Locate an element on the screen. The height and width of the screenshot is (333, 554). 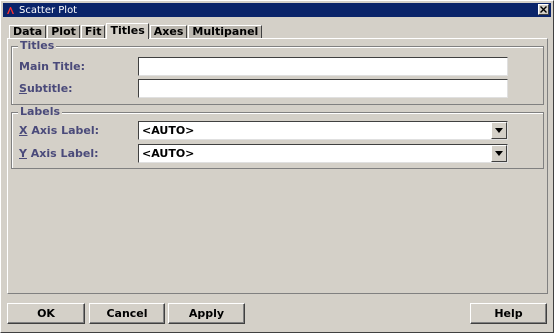
y-axis-dropdown-button is located at coordinates (499, 153).